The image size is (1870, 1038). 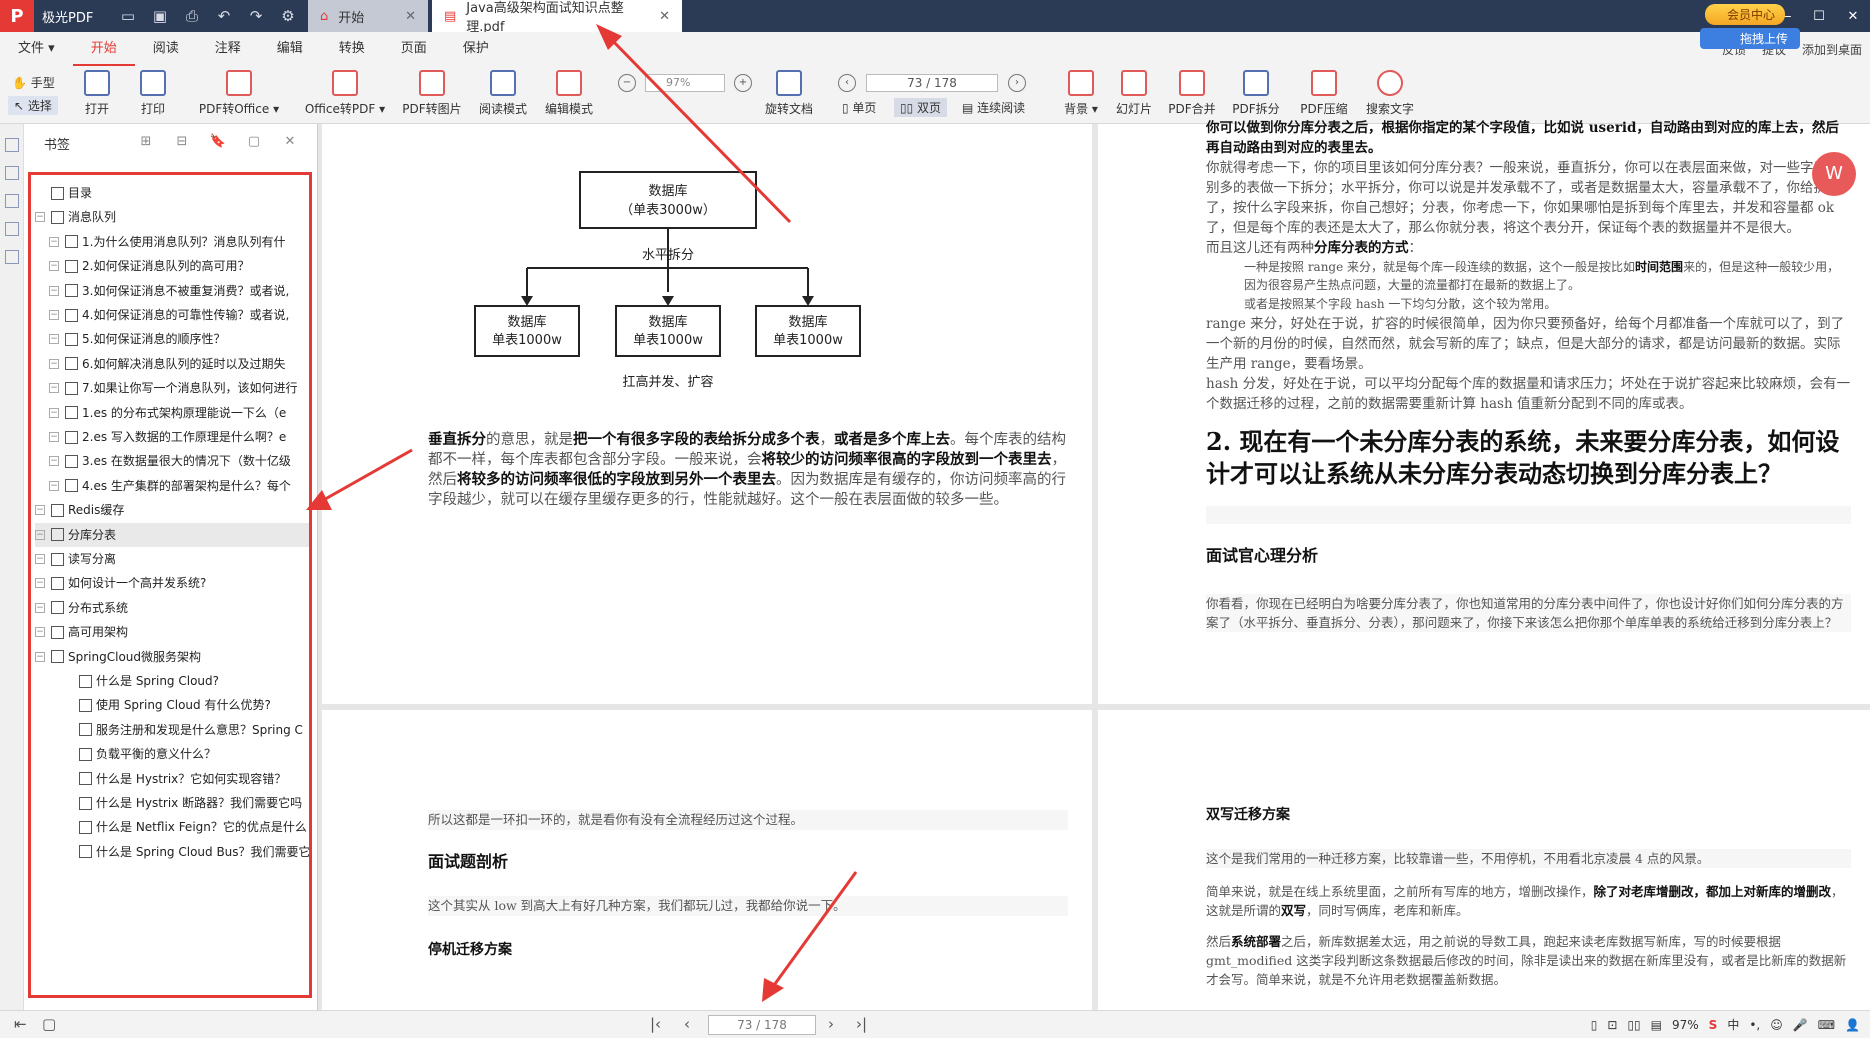 I want to click on print-icon: ⎙, so click(x=192, y=16).